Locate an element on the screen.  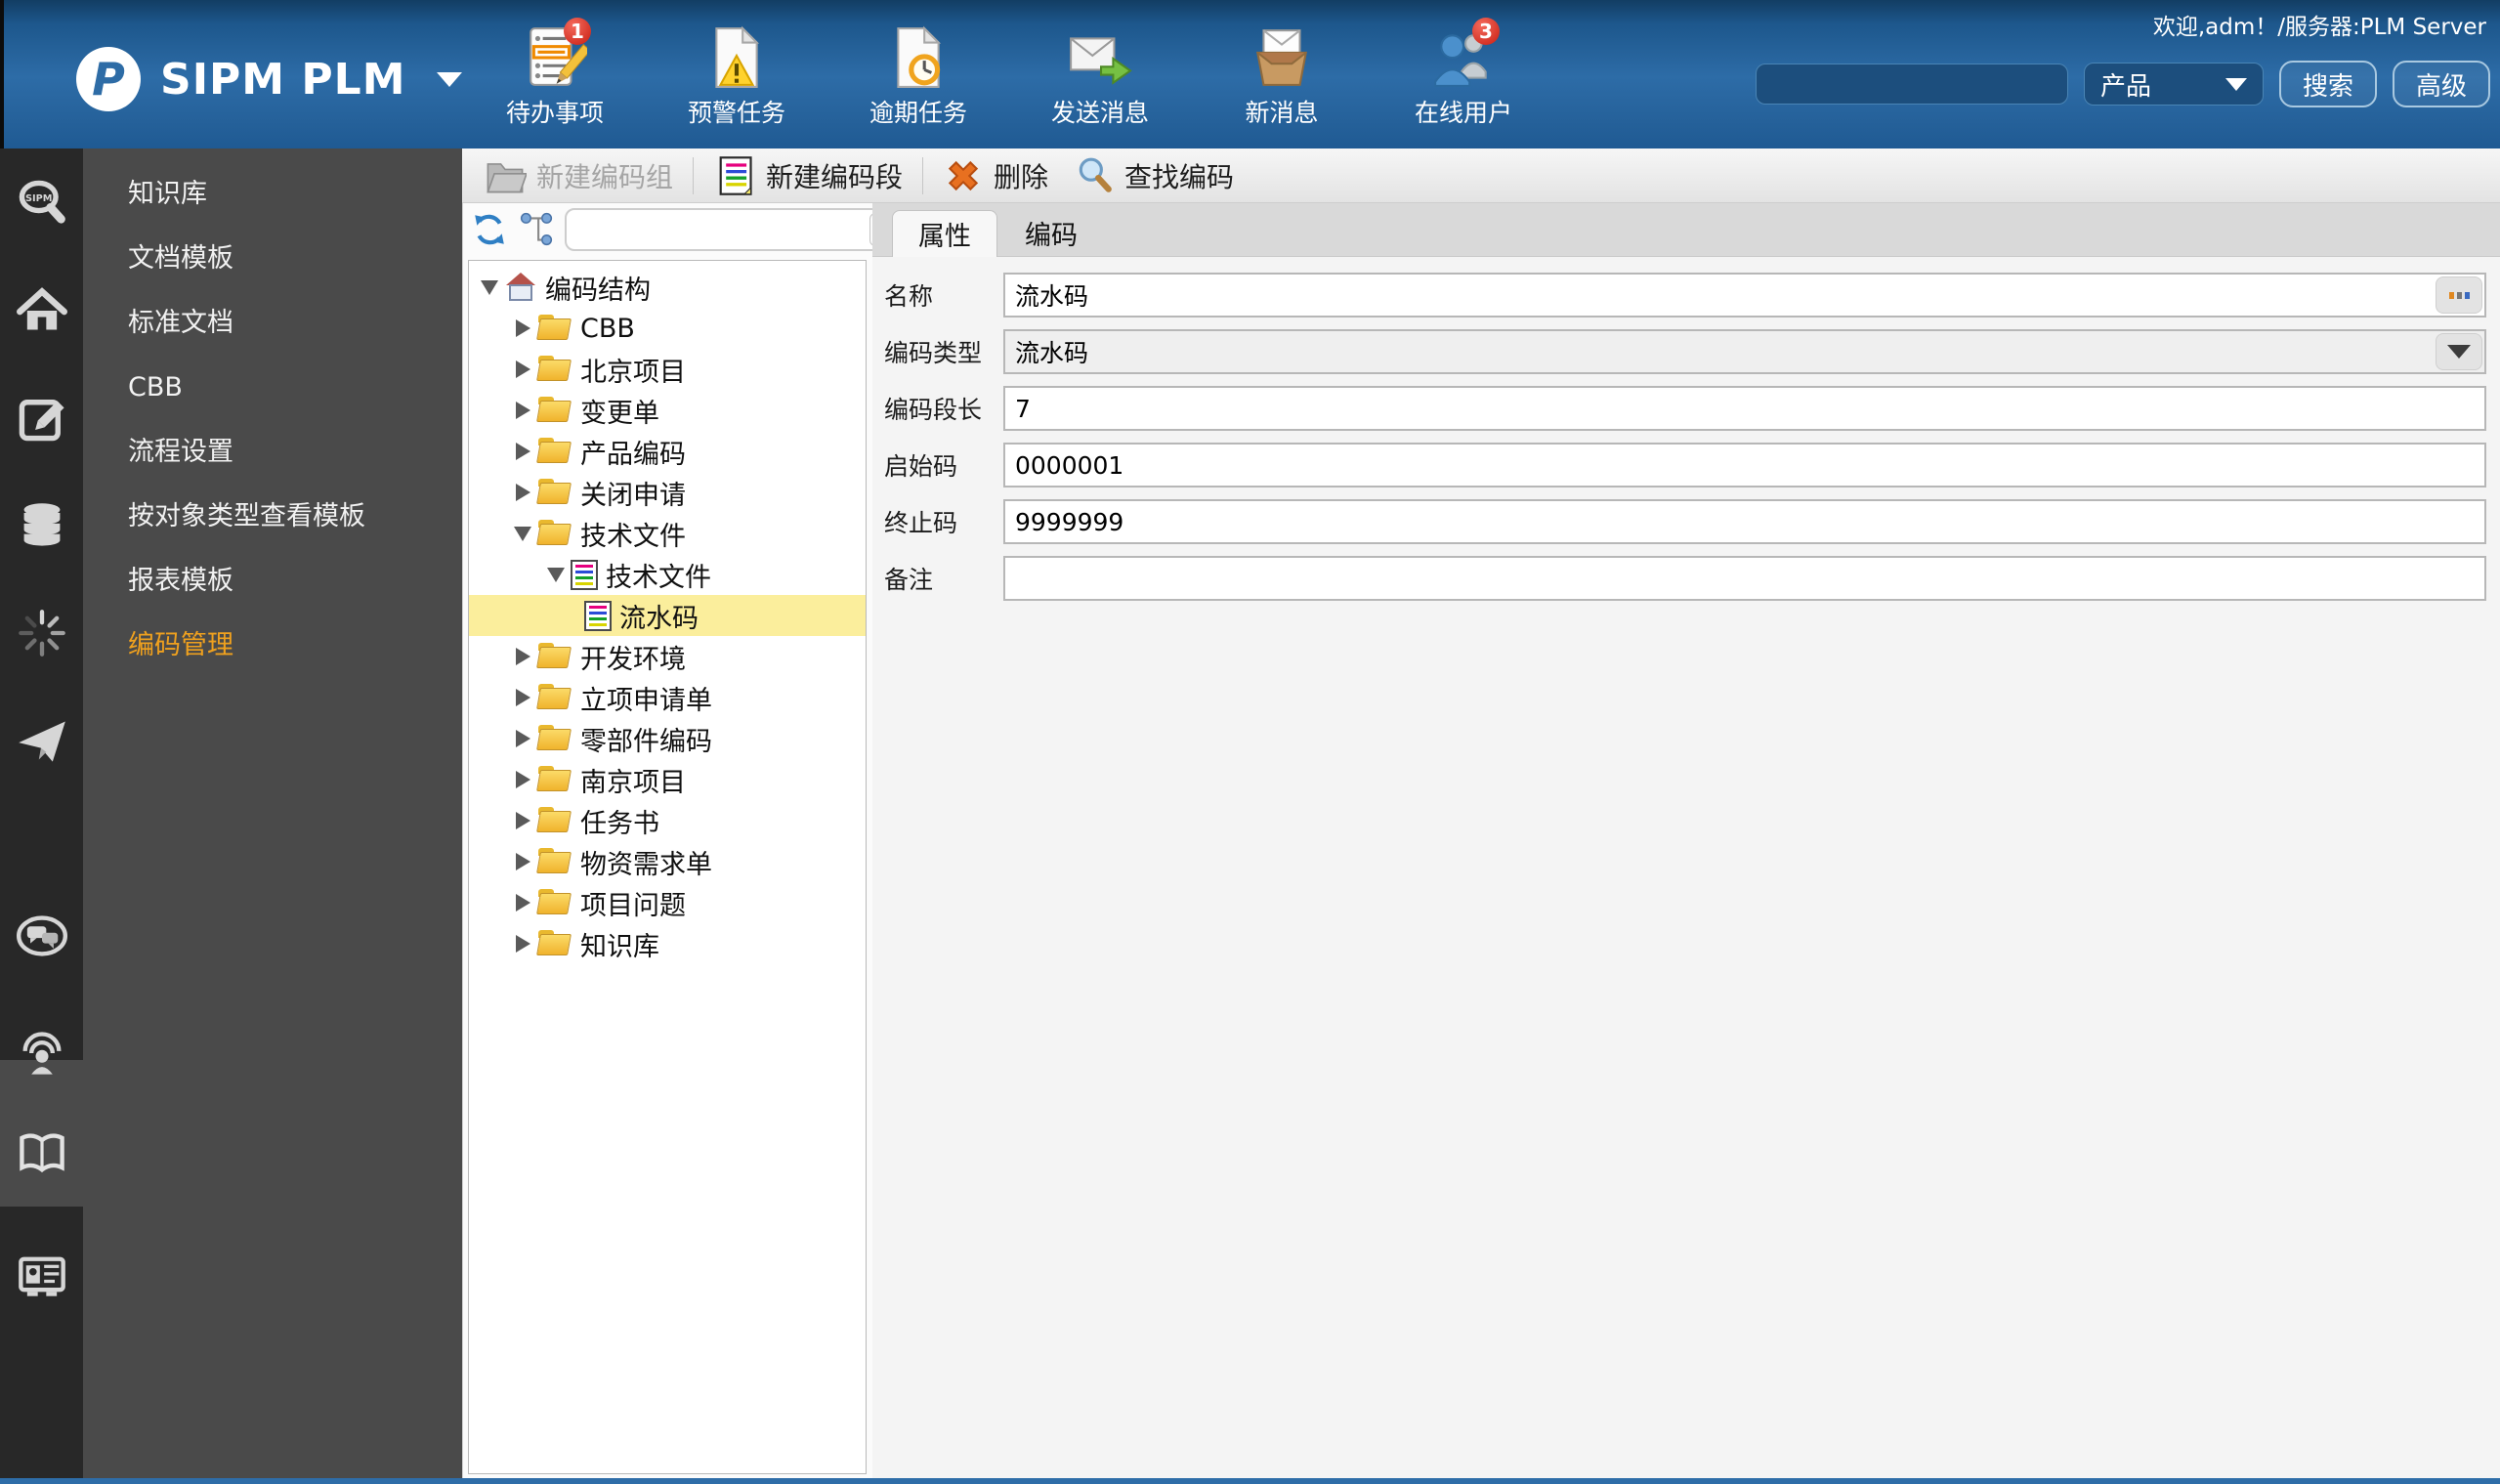
database-icon is located at coordinates (42, 525).